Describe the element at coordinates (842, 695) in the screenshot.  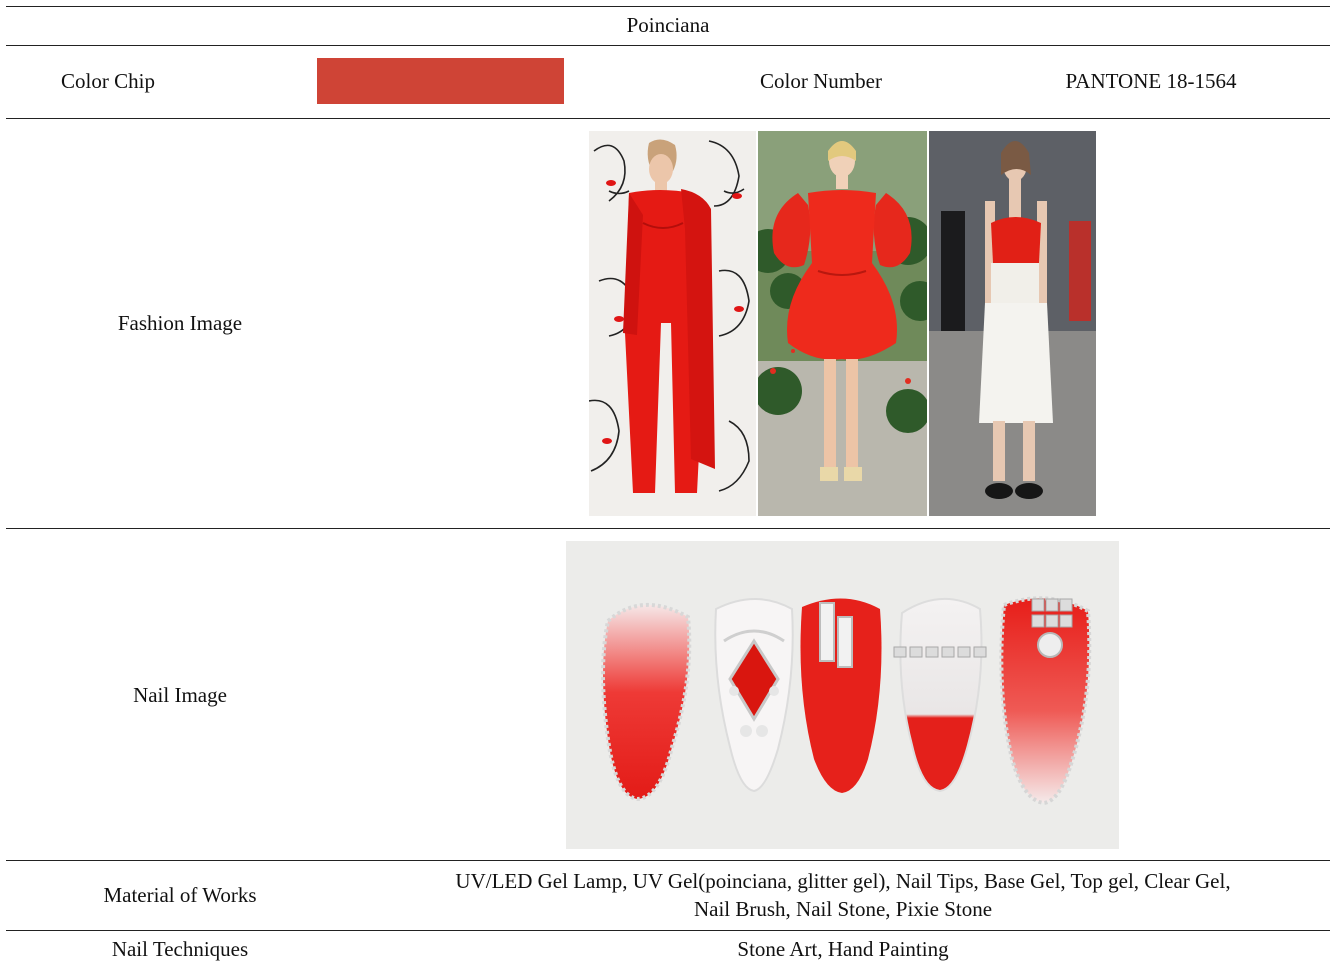
I see `nail-art-photo` at that location.